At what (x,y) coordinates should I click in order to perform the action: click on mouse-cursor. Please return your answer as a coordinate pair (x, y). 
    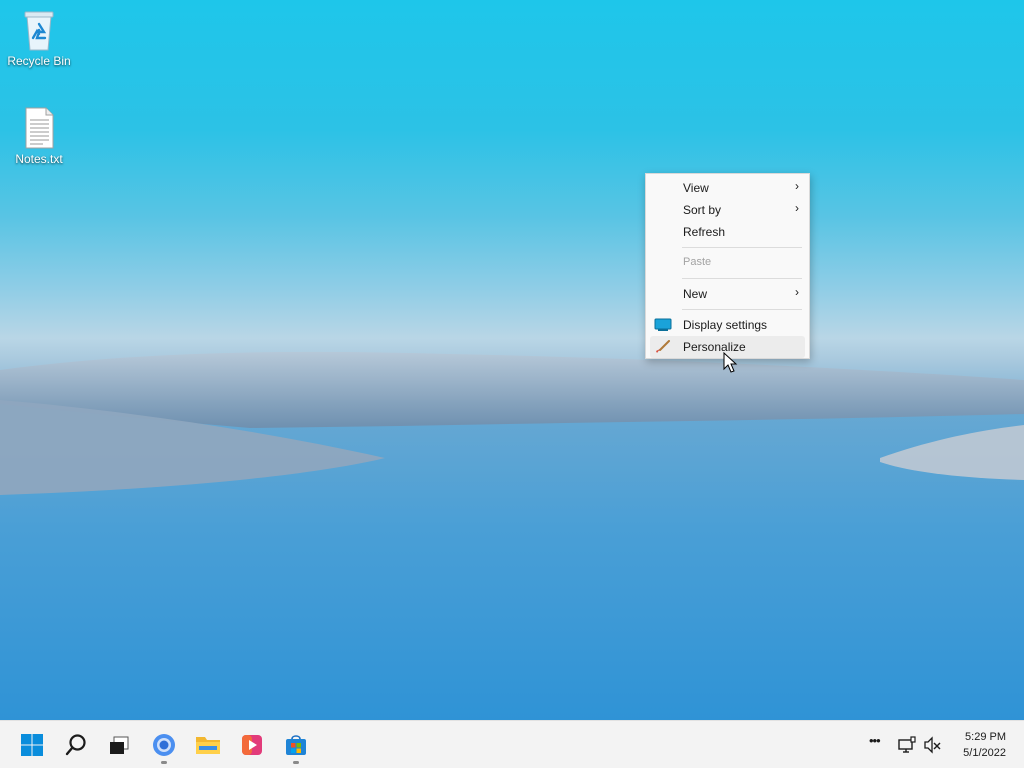
    Looking at the image, I should click on (731, 362).